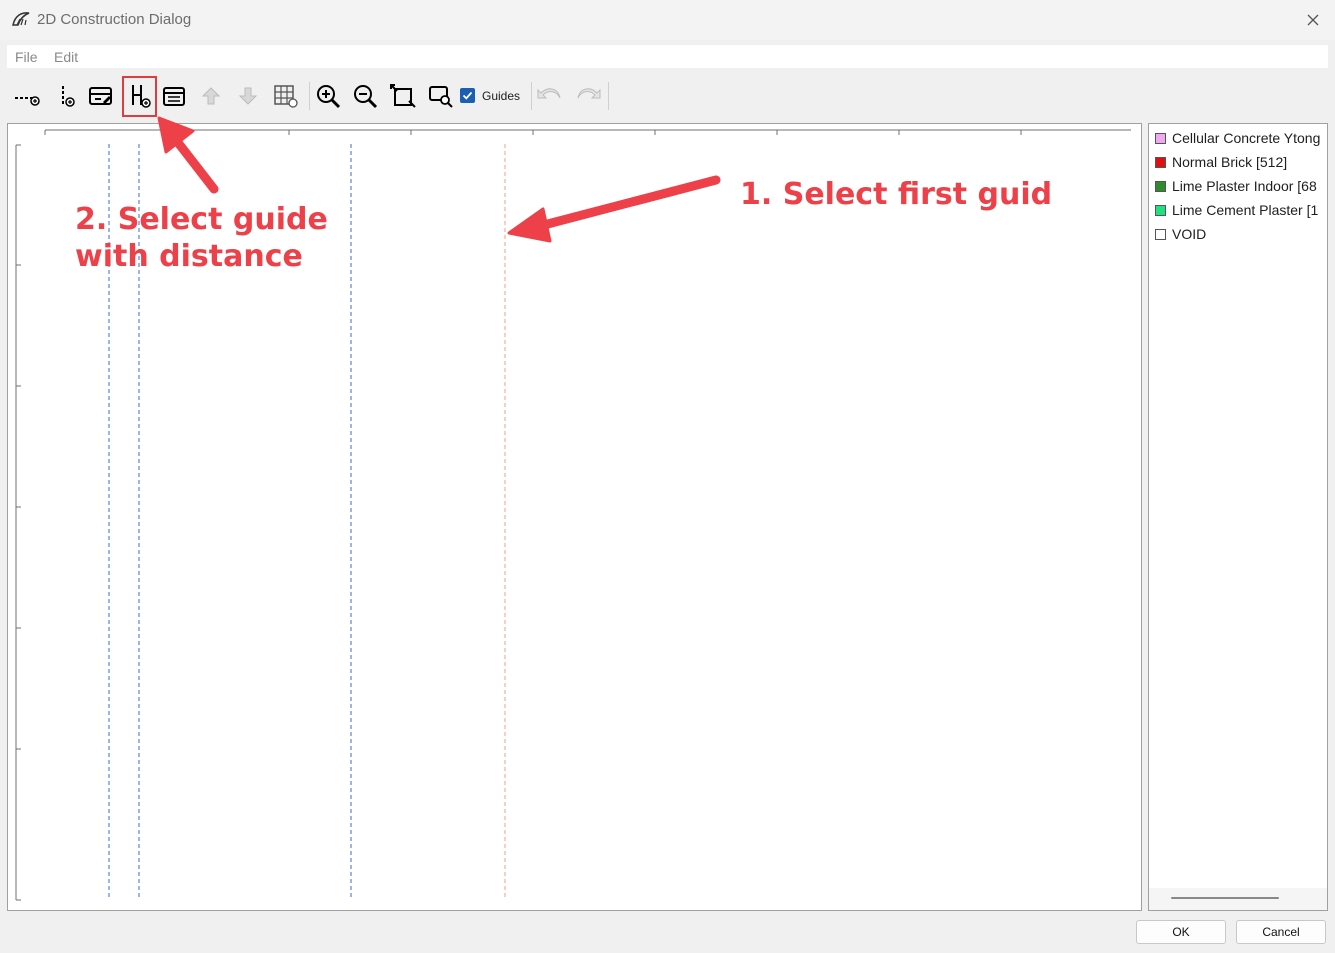  I want to click on annotation-arrow-step2, so click(188, 155).